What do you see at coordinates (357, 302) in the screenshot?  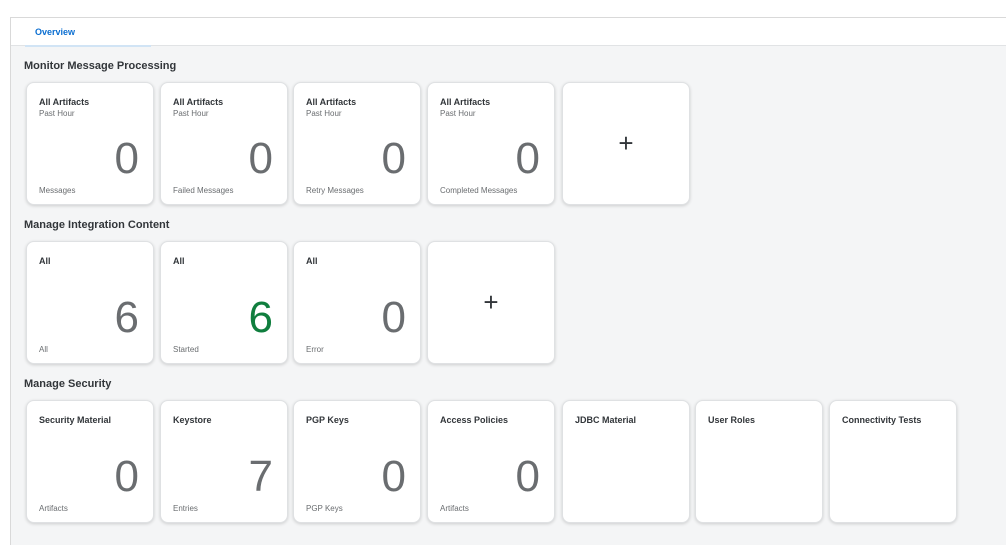 I see `tile-error: All 0 Error` at bounding box center [357, 302].